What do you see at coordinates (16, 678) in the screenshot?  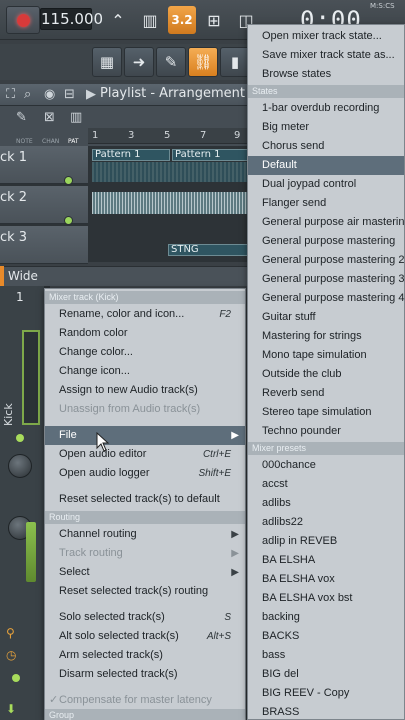 I see `fx-led` at bounding box center [16, 678].